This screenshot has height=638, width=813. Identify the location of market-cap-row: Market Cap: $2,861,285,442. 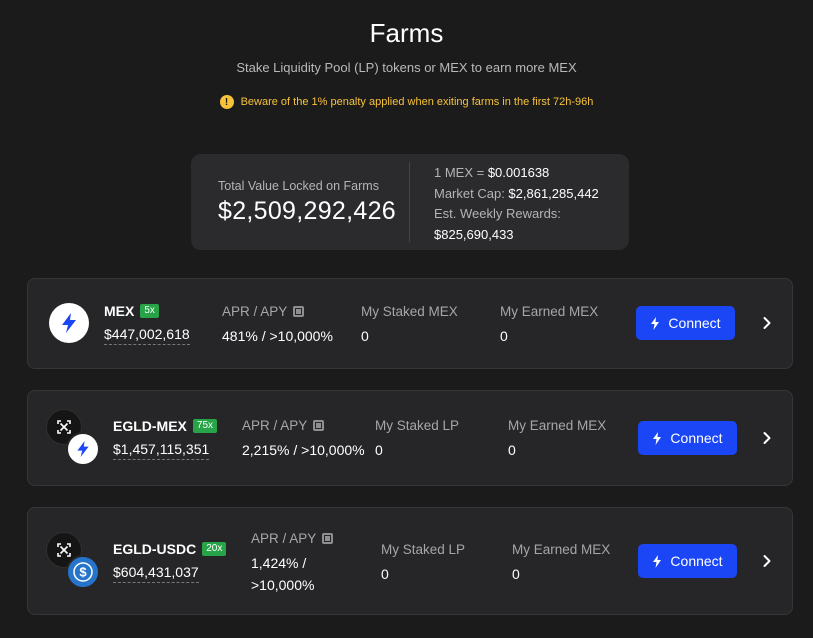
(516, 194).